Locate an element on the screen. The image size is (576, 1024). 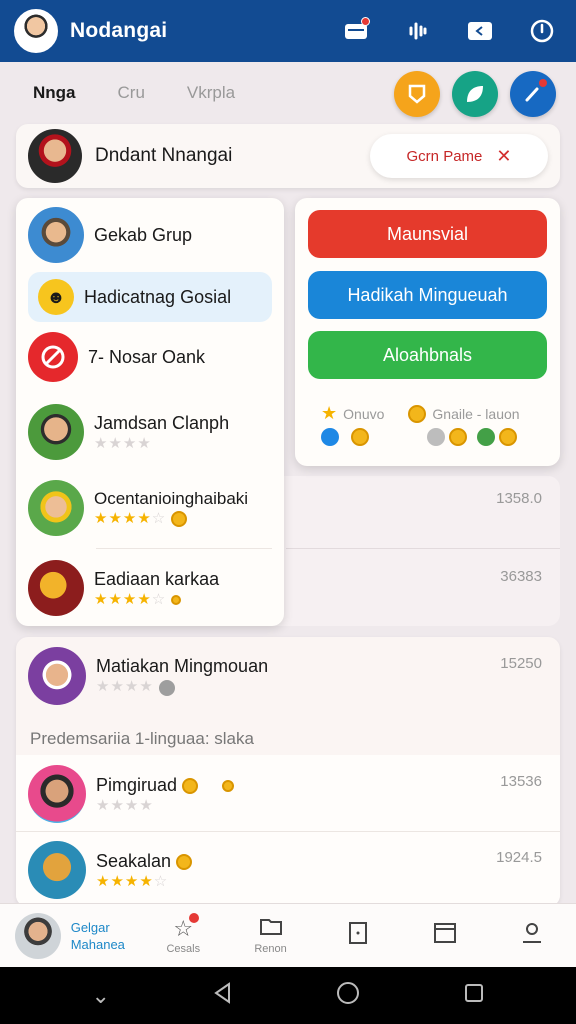
mini-icons-row is located at coordinates (422, 437).